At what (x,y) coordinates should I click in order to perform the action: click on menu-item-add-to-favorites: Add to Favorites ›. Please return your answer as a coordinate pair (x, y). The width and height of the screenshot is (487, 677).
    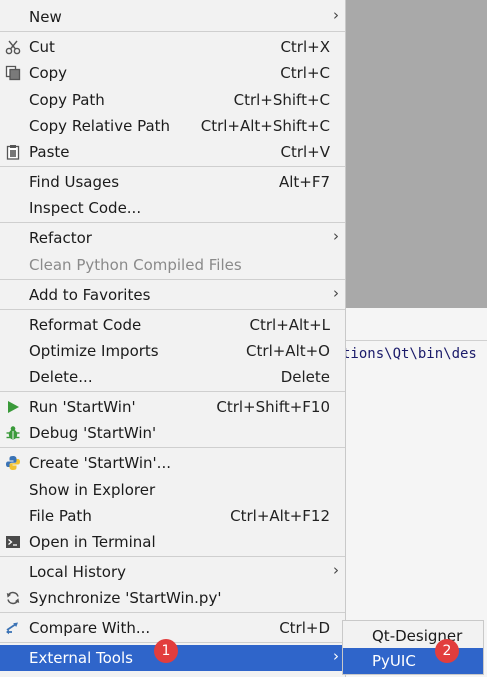
    Looking at the image, I should click on (172, 295).